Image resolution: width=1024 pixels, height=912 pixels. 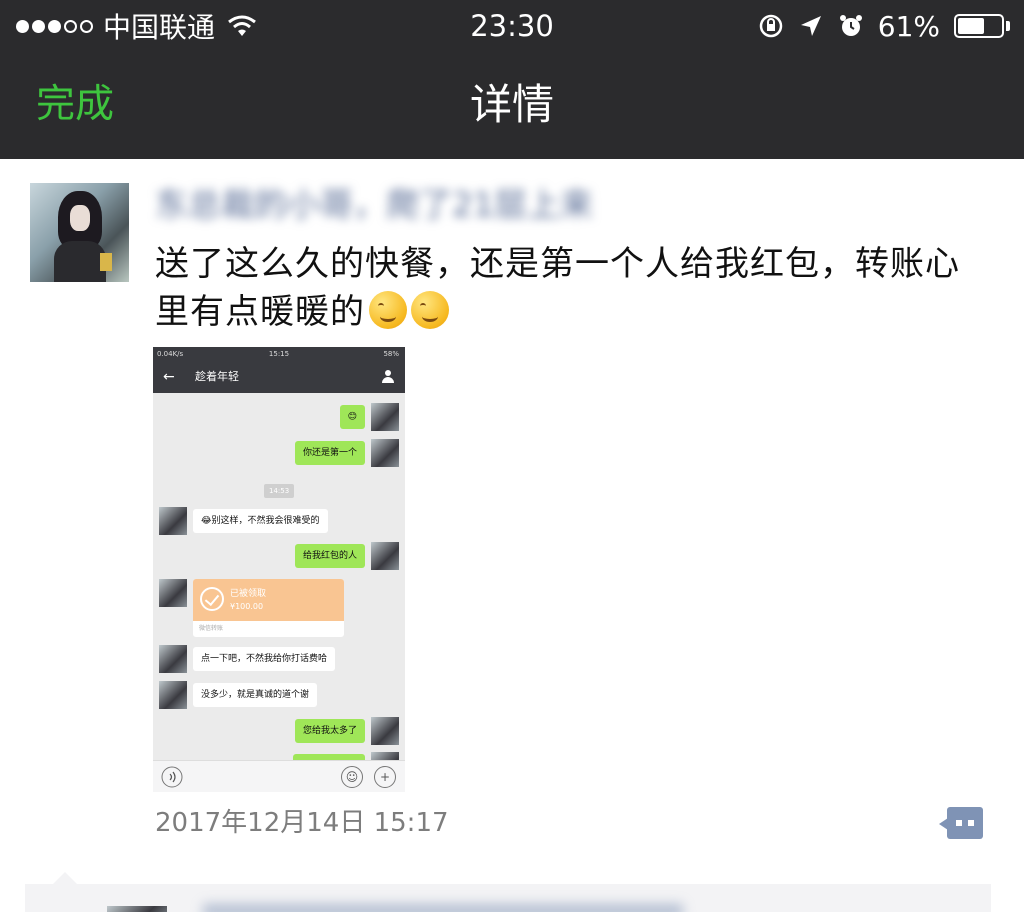 I want to click on comment-name, so click(x=443, y=908).